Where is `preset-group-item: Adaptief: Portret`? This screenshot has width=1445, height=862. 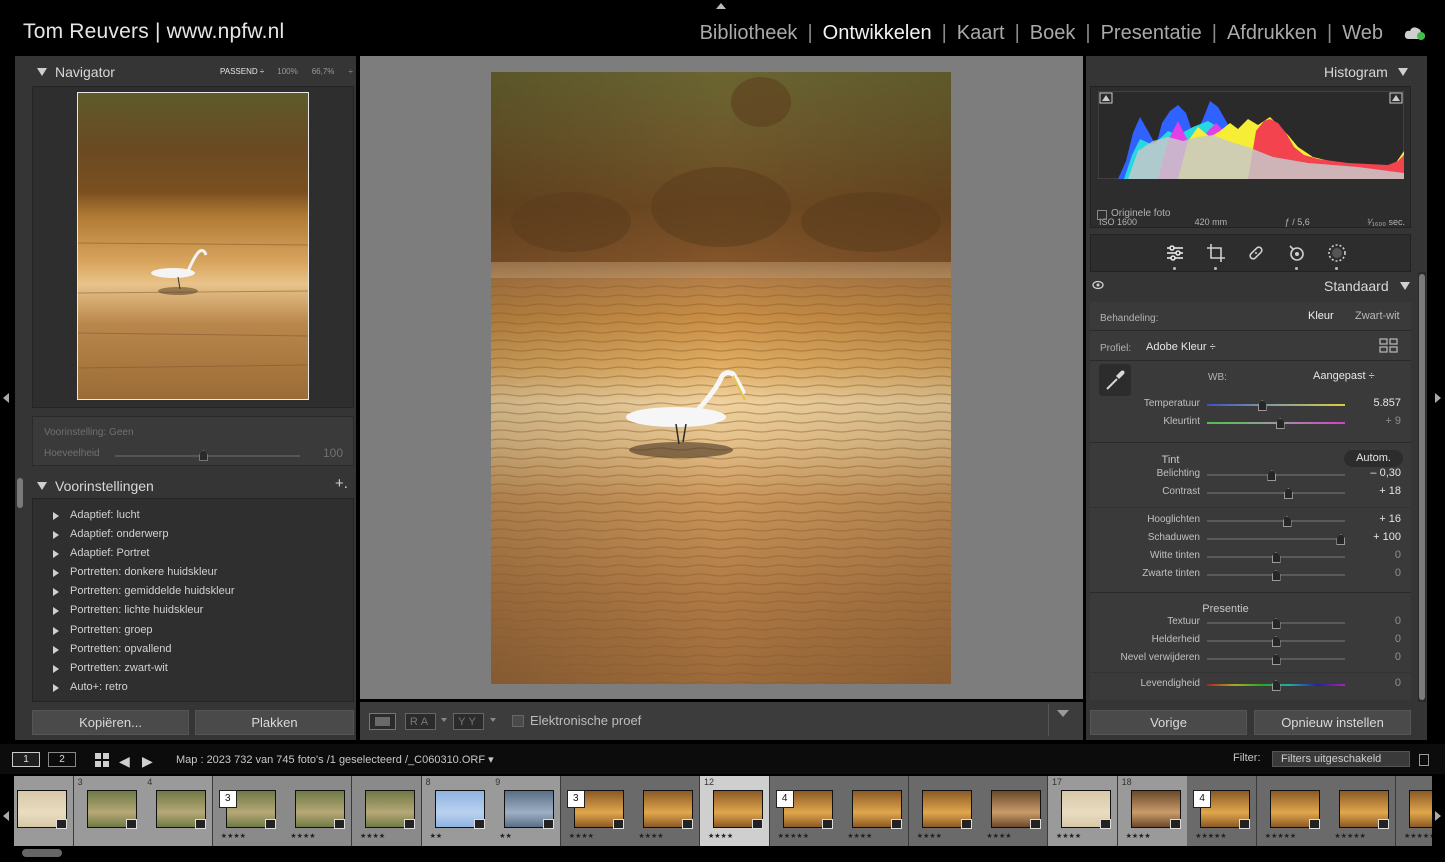
preset-group-item: Adaptief: Portret is located at coordinates (193, 553).